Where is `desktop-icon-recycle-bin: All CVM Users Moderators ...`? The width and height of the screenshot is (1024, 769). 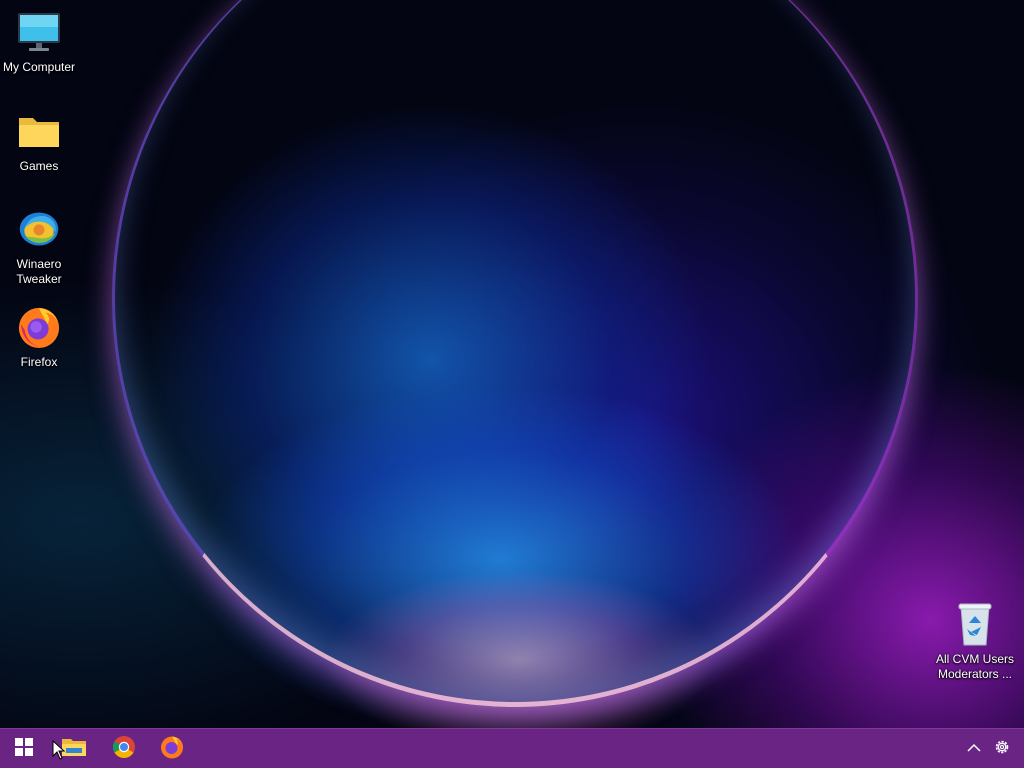
desktop-icon-recycle-bin: All CVM Users Moderators ... is located at coordinates (975, 642).